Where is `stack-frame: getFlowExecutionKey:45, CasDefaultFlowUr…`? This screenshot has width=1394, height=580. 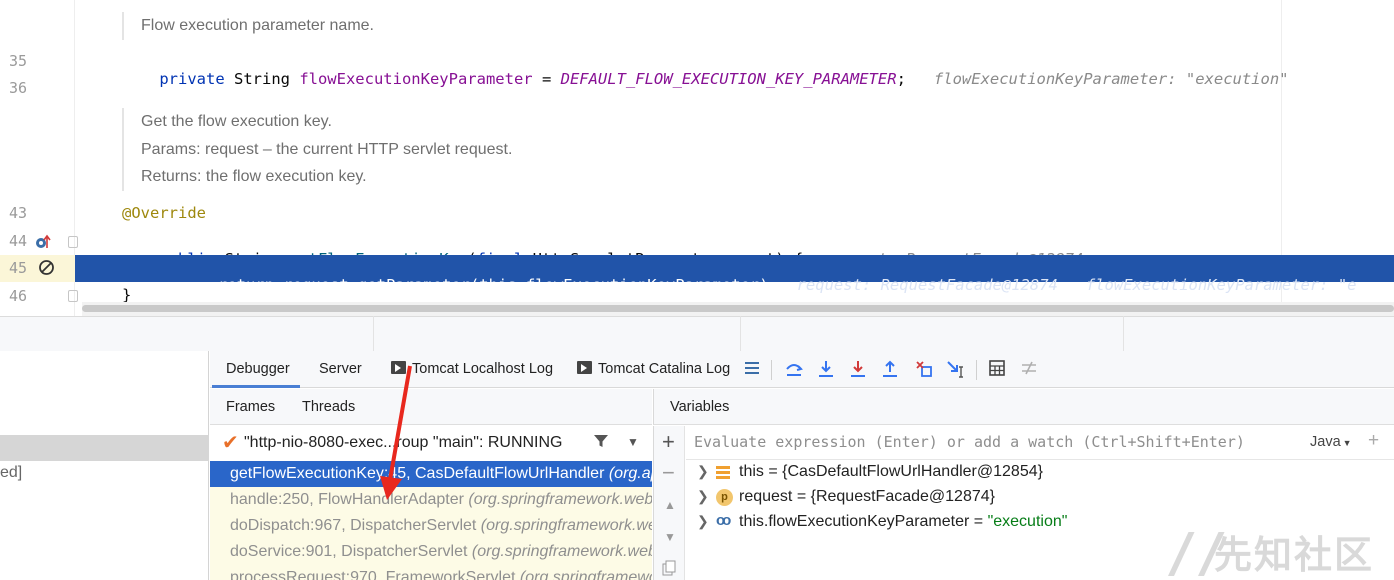
stack-frame: getFlowExecutionKey:45, CasDefaultFlowUr… is located at coordinates (431, 474).